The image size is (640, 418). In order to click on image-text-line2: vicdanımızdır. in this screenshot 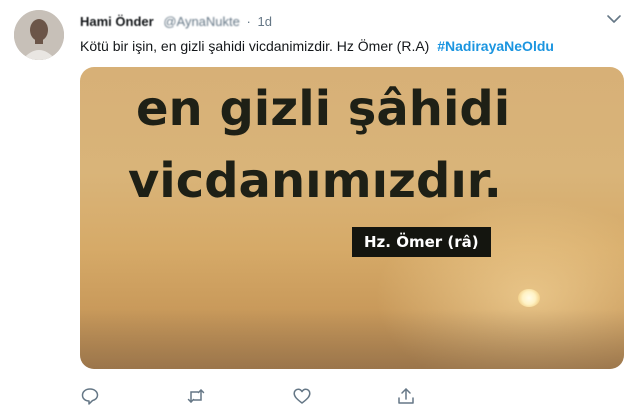, I will do `click(315, 181)`.